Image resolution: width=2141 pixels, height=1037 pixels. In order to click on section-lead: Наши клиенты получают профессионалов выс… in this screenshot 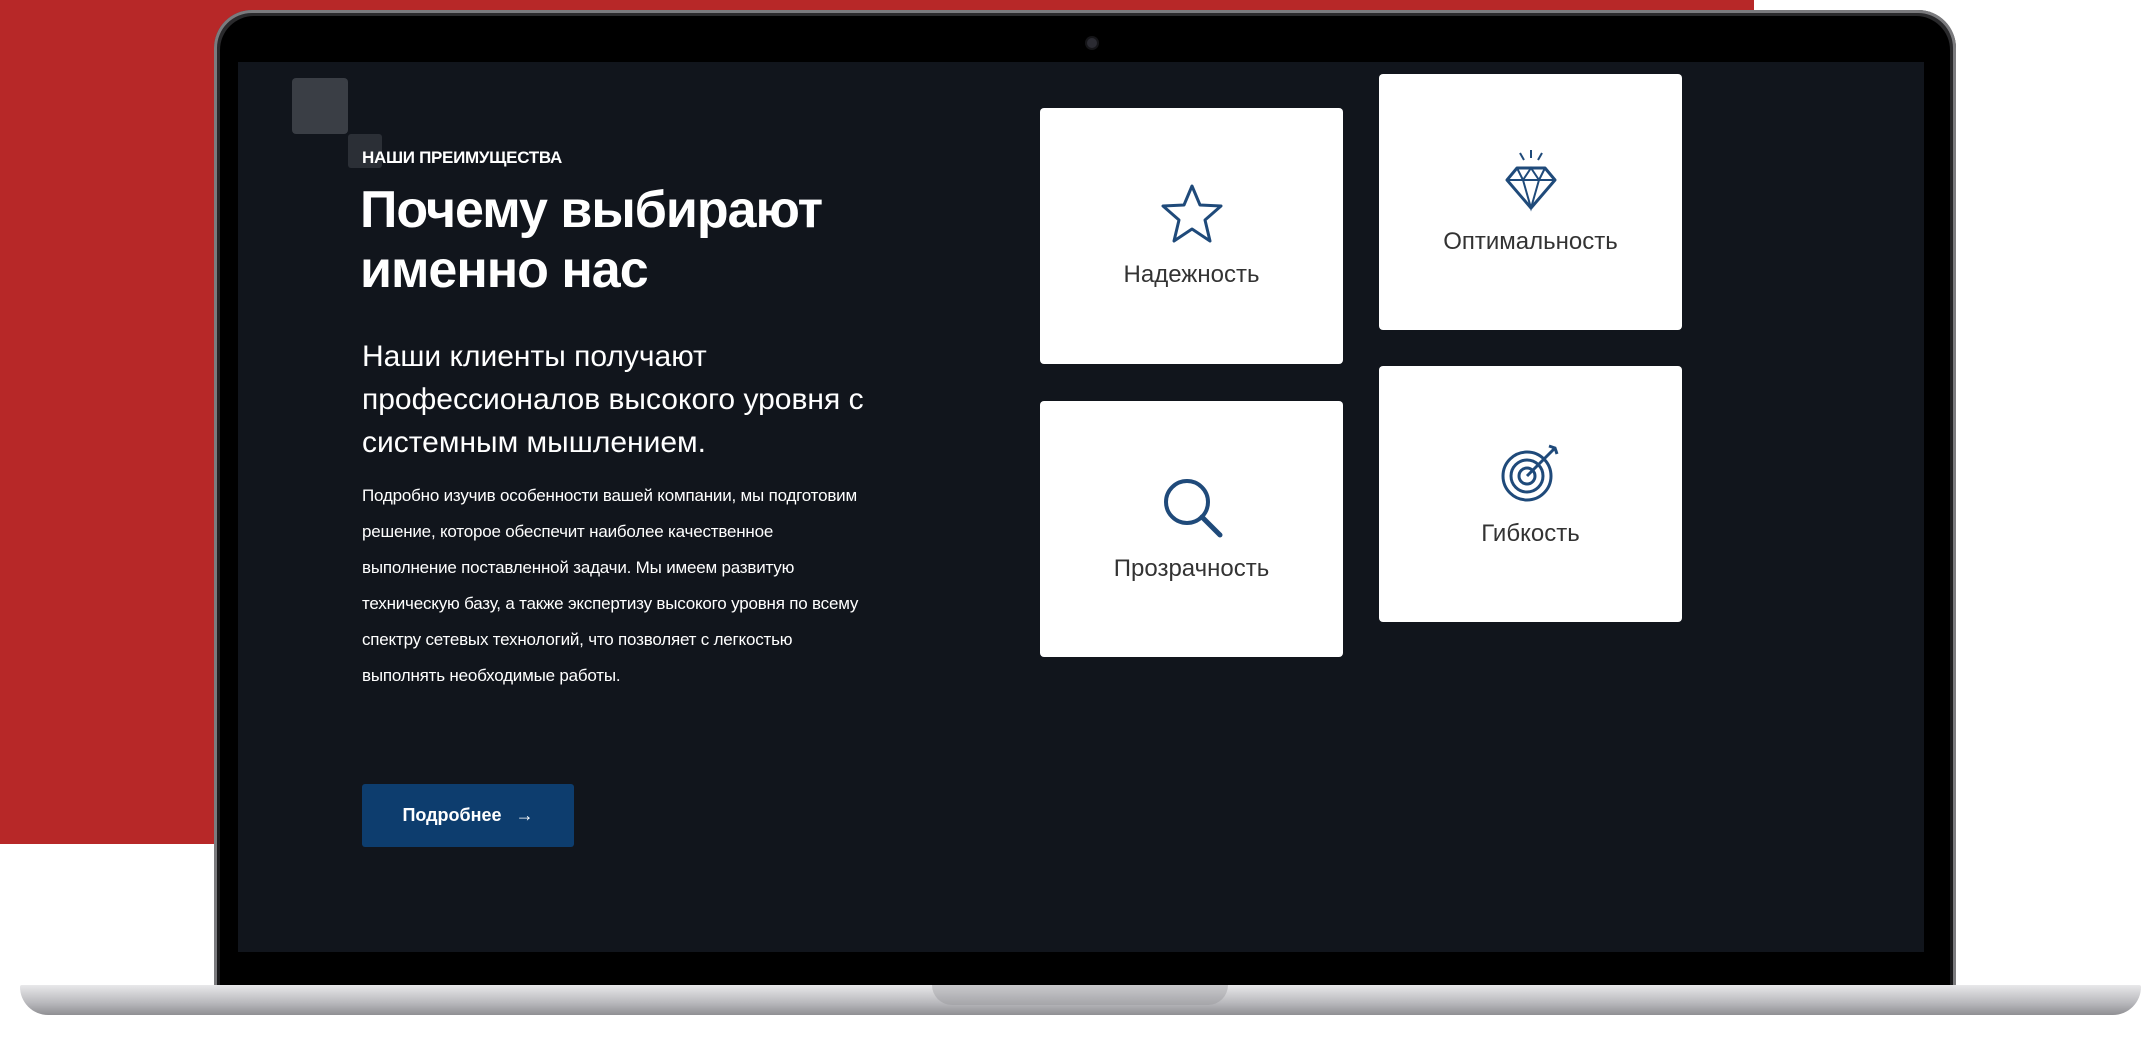, I will do `click(613, 399)`.